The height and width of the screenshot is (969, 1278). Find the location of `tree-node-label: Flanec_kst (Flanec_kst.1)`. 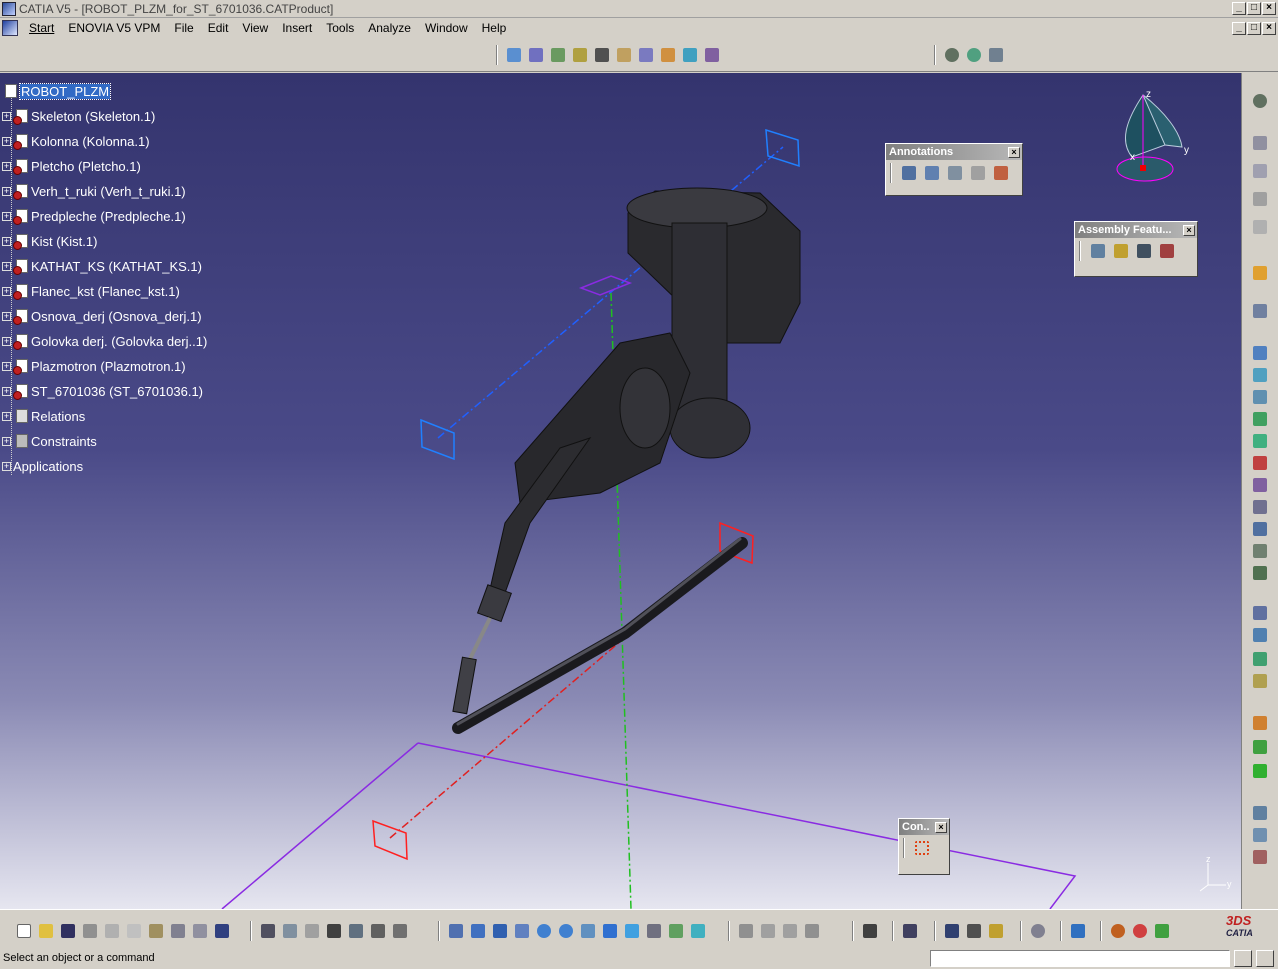

tree-node-label: Flanec_kst (Flanec_kst.1) is located at coordinates (105, 291).